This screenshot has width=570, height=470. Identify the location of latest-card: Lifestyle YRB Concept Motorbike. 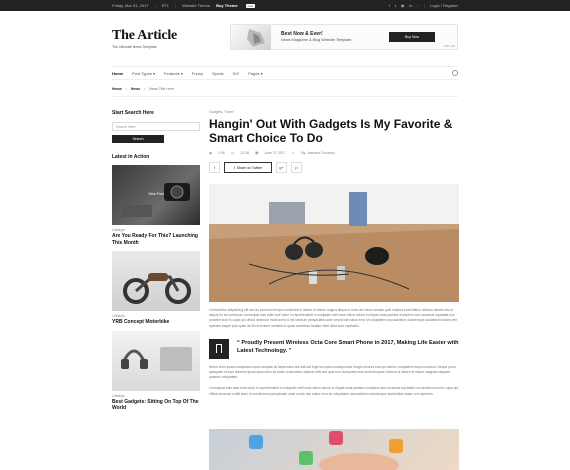
(156, 288).